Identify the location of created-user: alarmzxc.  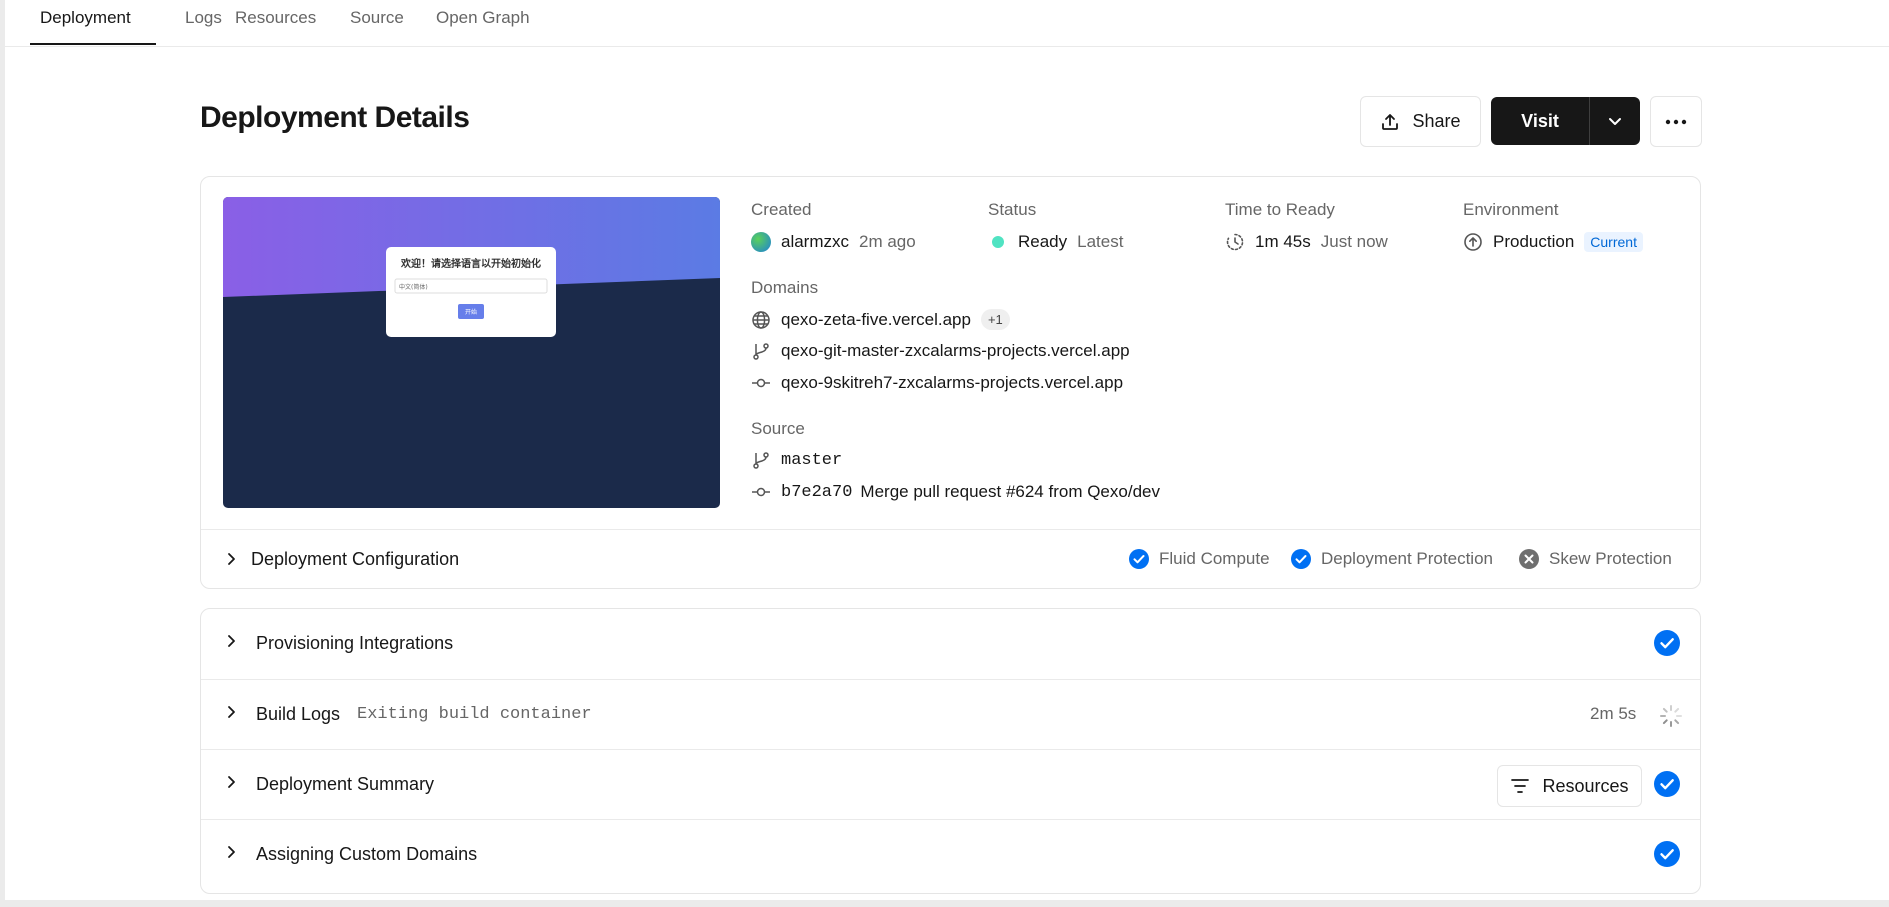
(815, 242).